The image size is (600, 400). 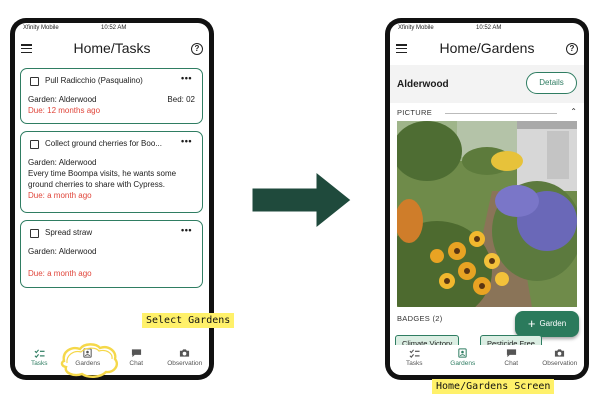 I want to click on divider, so click(x=501, y=113).